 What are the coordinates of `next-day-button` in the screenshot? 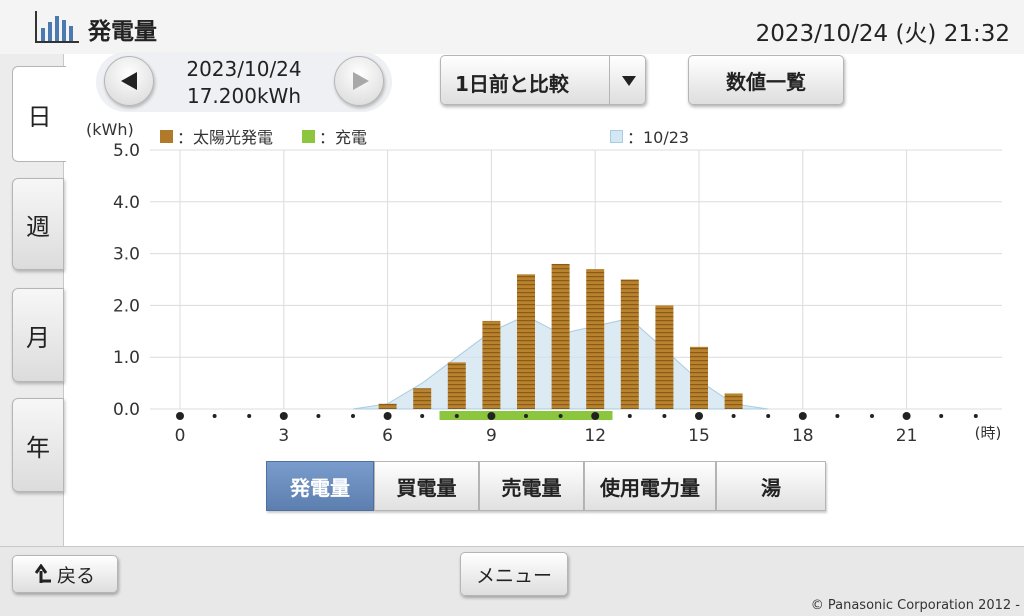 It's located at (359, 81).